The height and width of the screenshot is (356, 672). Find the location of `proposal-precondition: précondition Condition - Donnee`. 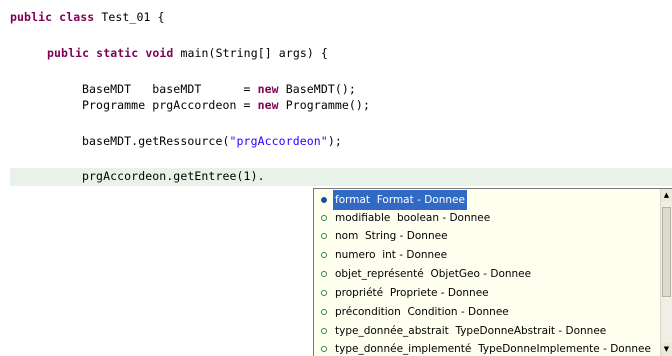

proposal-precondition: précondition Condition - Donnee is located at coordinates (413, 312).